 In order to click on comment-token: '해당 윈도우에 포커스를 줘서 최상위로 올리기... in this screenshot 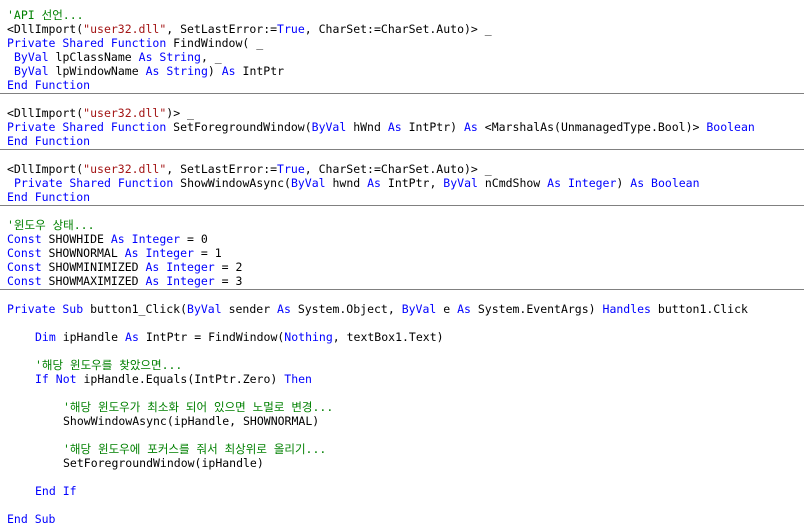, I will do `click(195, 449)`.